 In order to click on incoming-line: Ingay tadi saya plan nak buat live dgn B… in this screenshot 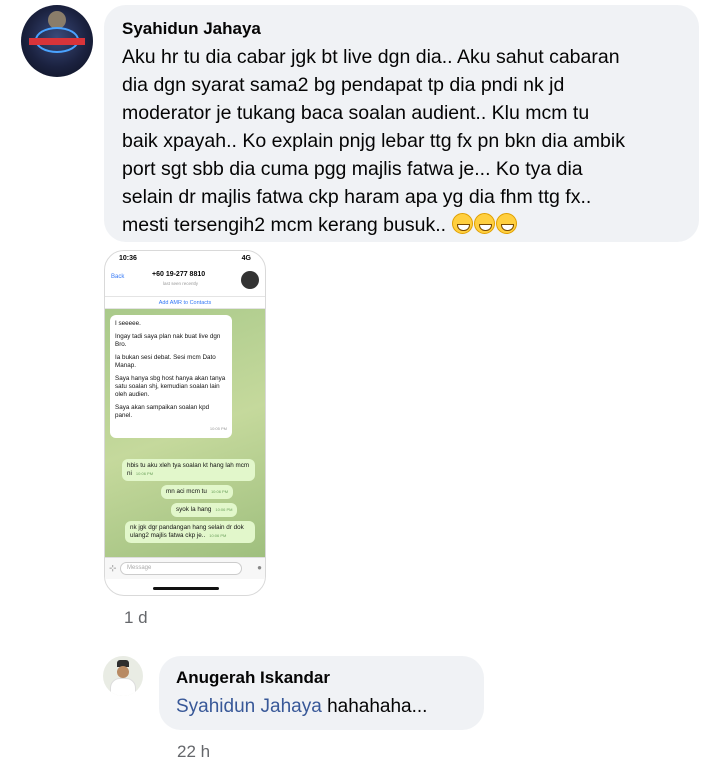, I will do `click(168, 340)`.